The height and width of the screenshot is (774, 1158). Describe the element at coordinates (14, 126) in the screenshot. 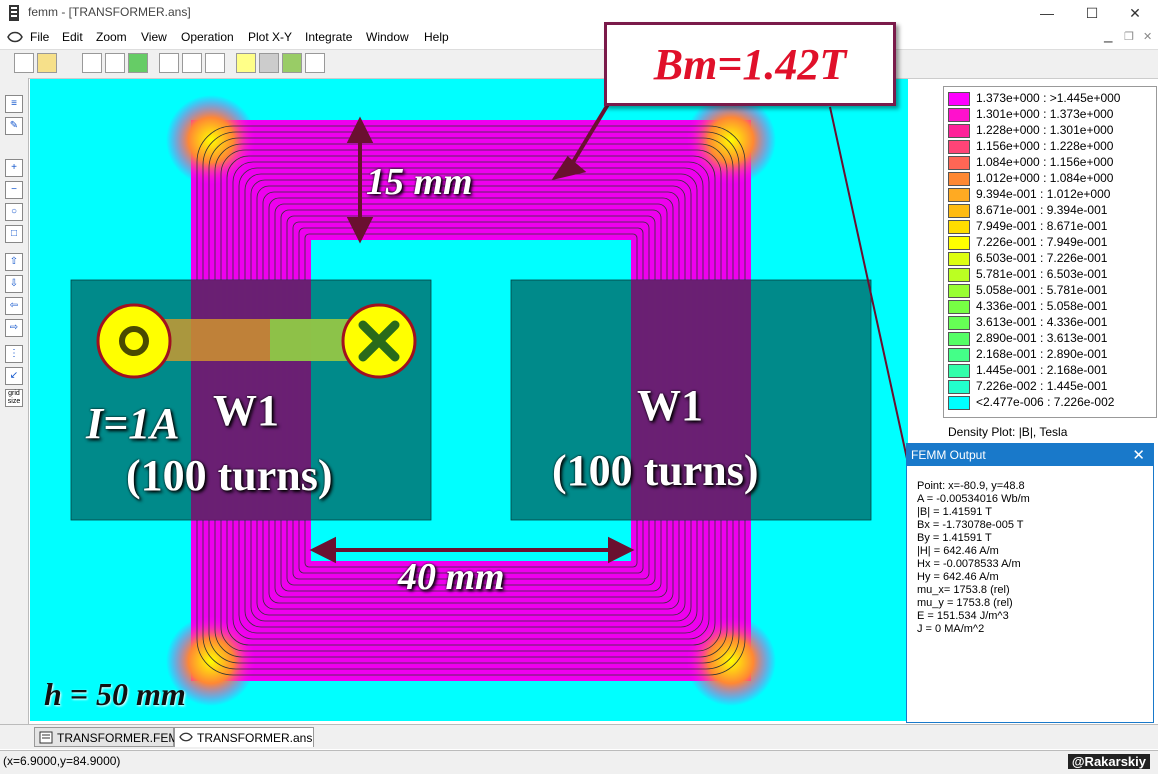

I see `edit-icon: ✎` at that location.